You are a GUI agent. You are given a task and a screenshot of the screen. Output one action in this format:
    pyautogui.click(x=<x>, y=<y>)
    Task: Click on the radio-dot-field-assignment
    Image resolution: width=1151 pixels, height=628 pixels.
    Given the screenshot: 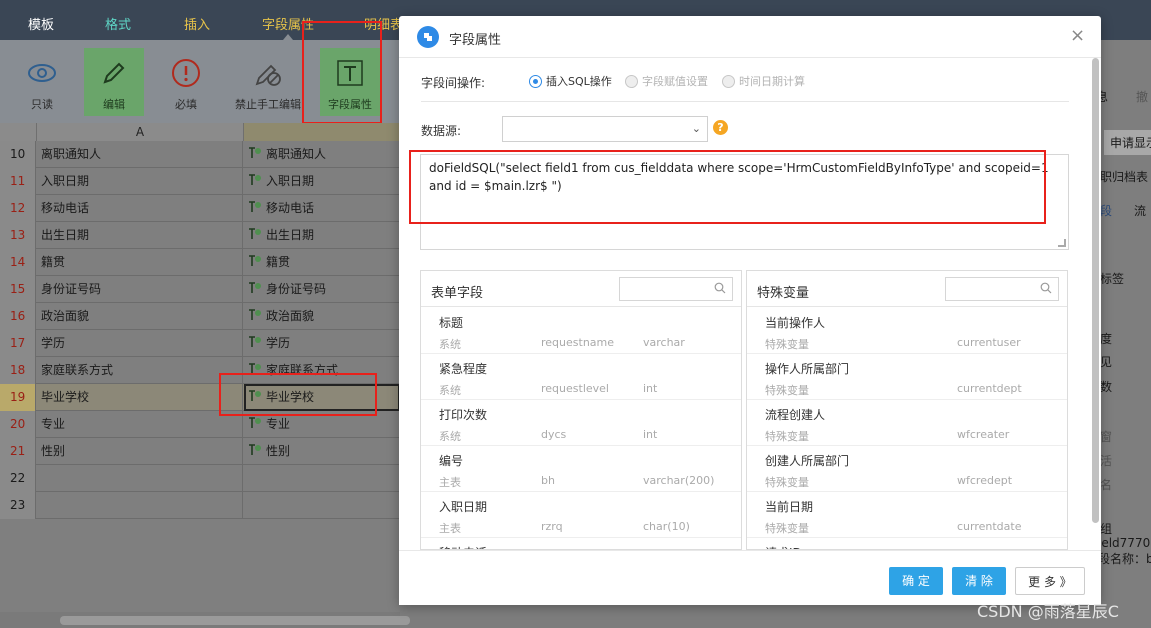 What is the action you would take?
    pyautogui.click(x=631, y=81)
    